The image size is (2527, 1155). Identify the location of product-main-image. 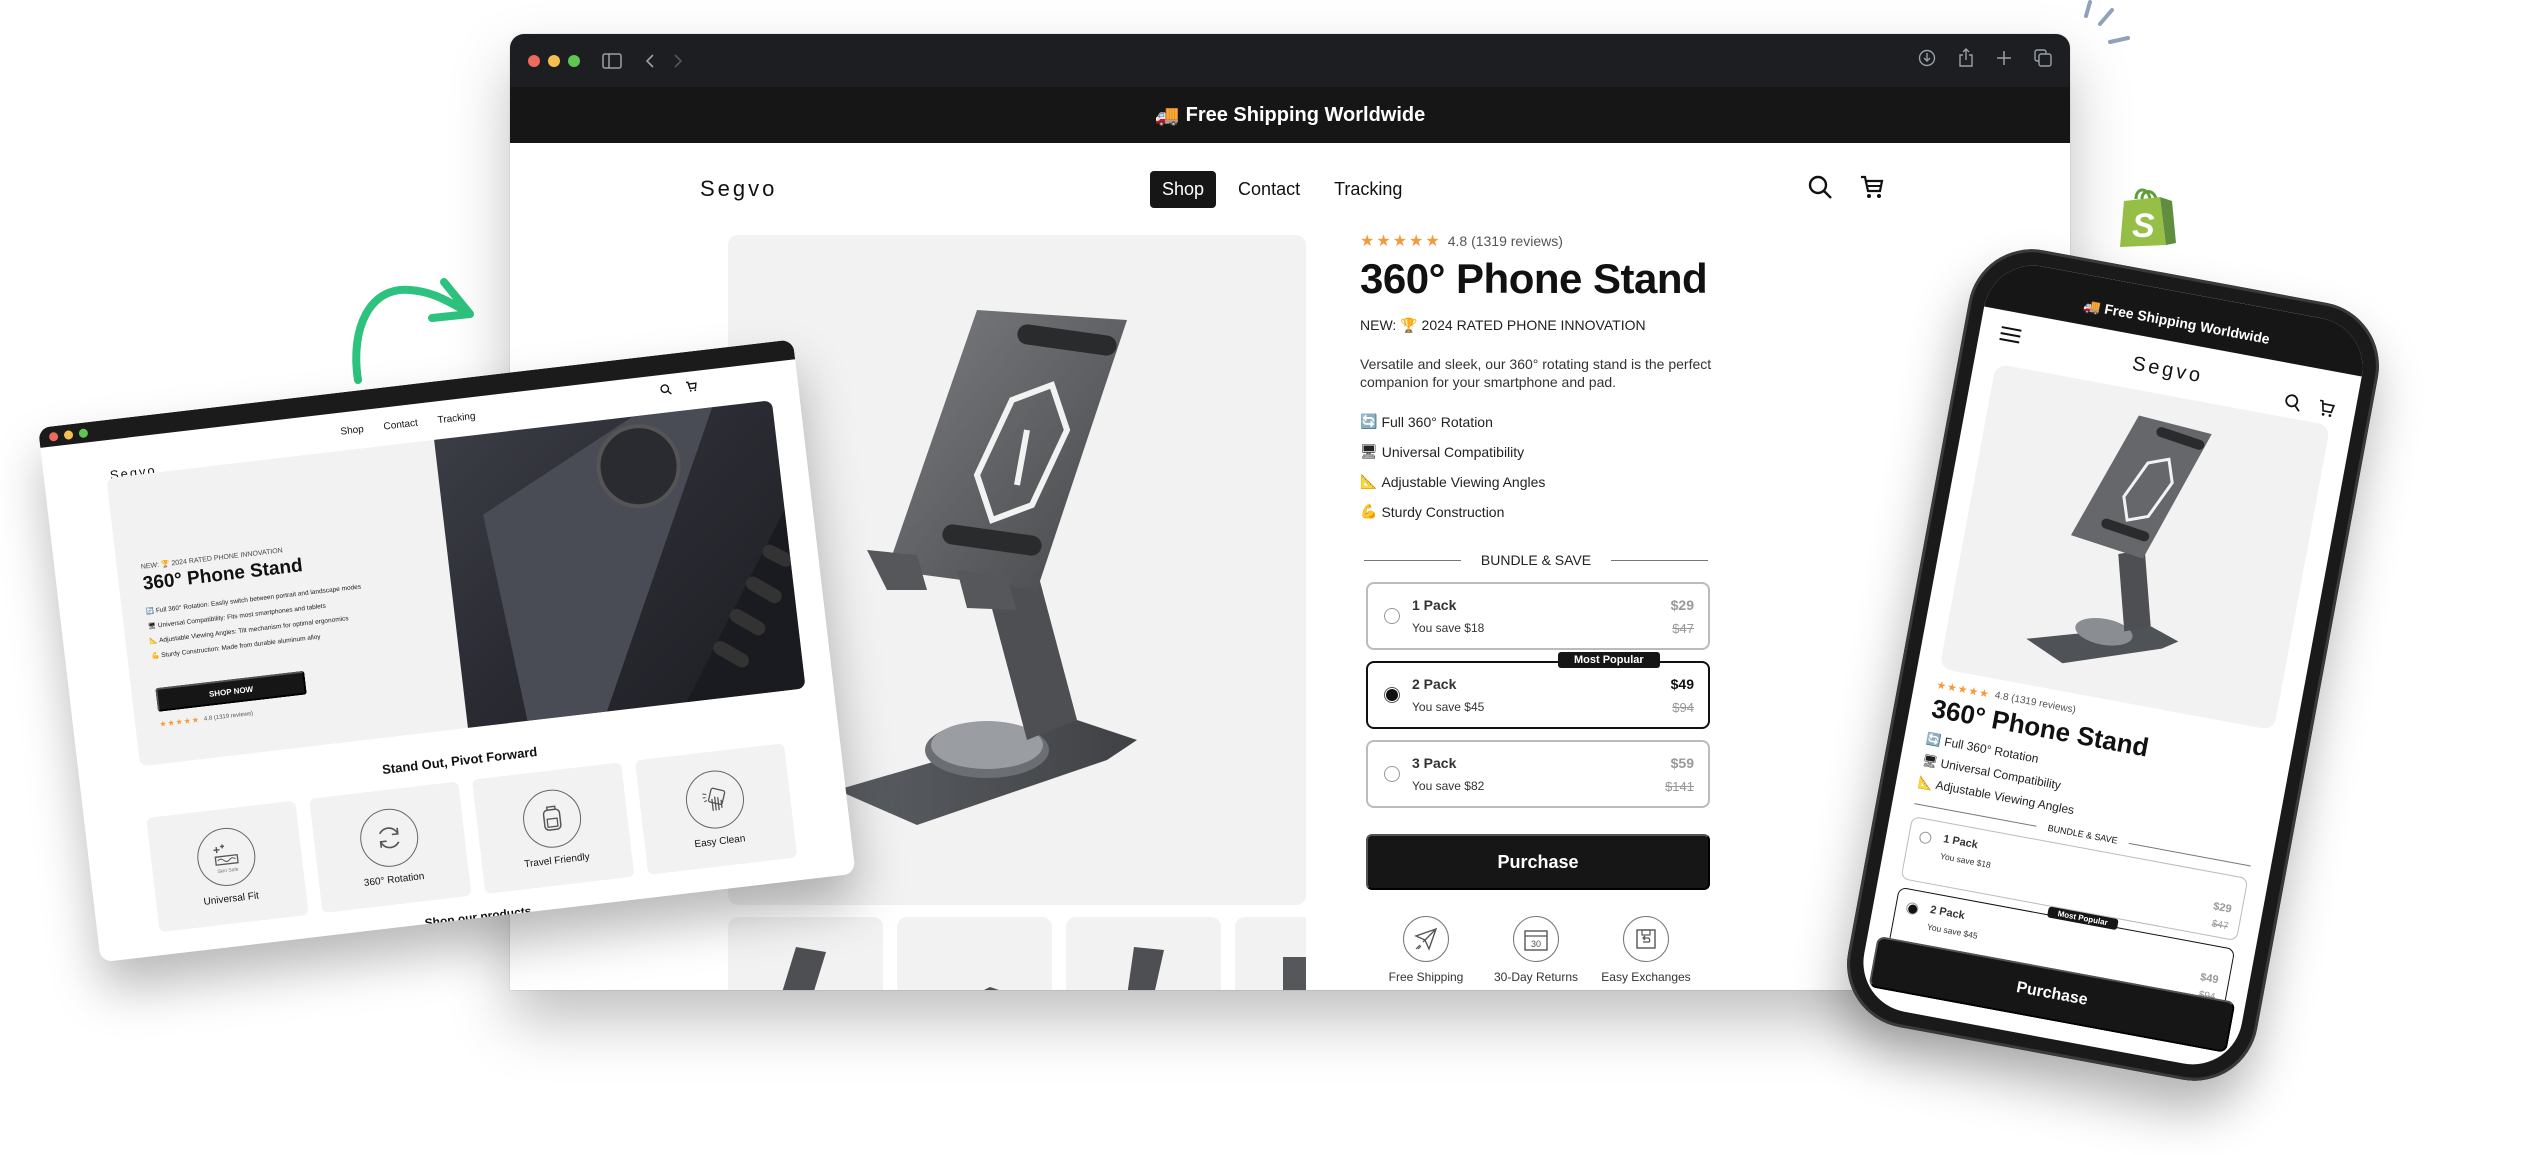
(2135, 547).